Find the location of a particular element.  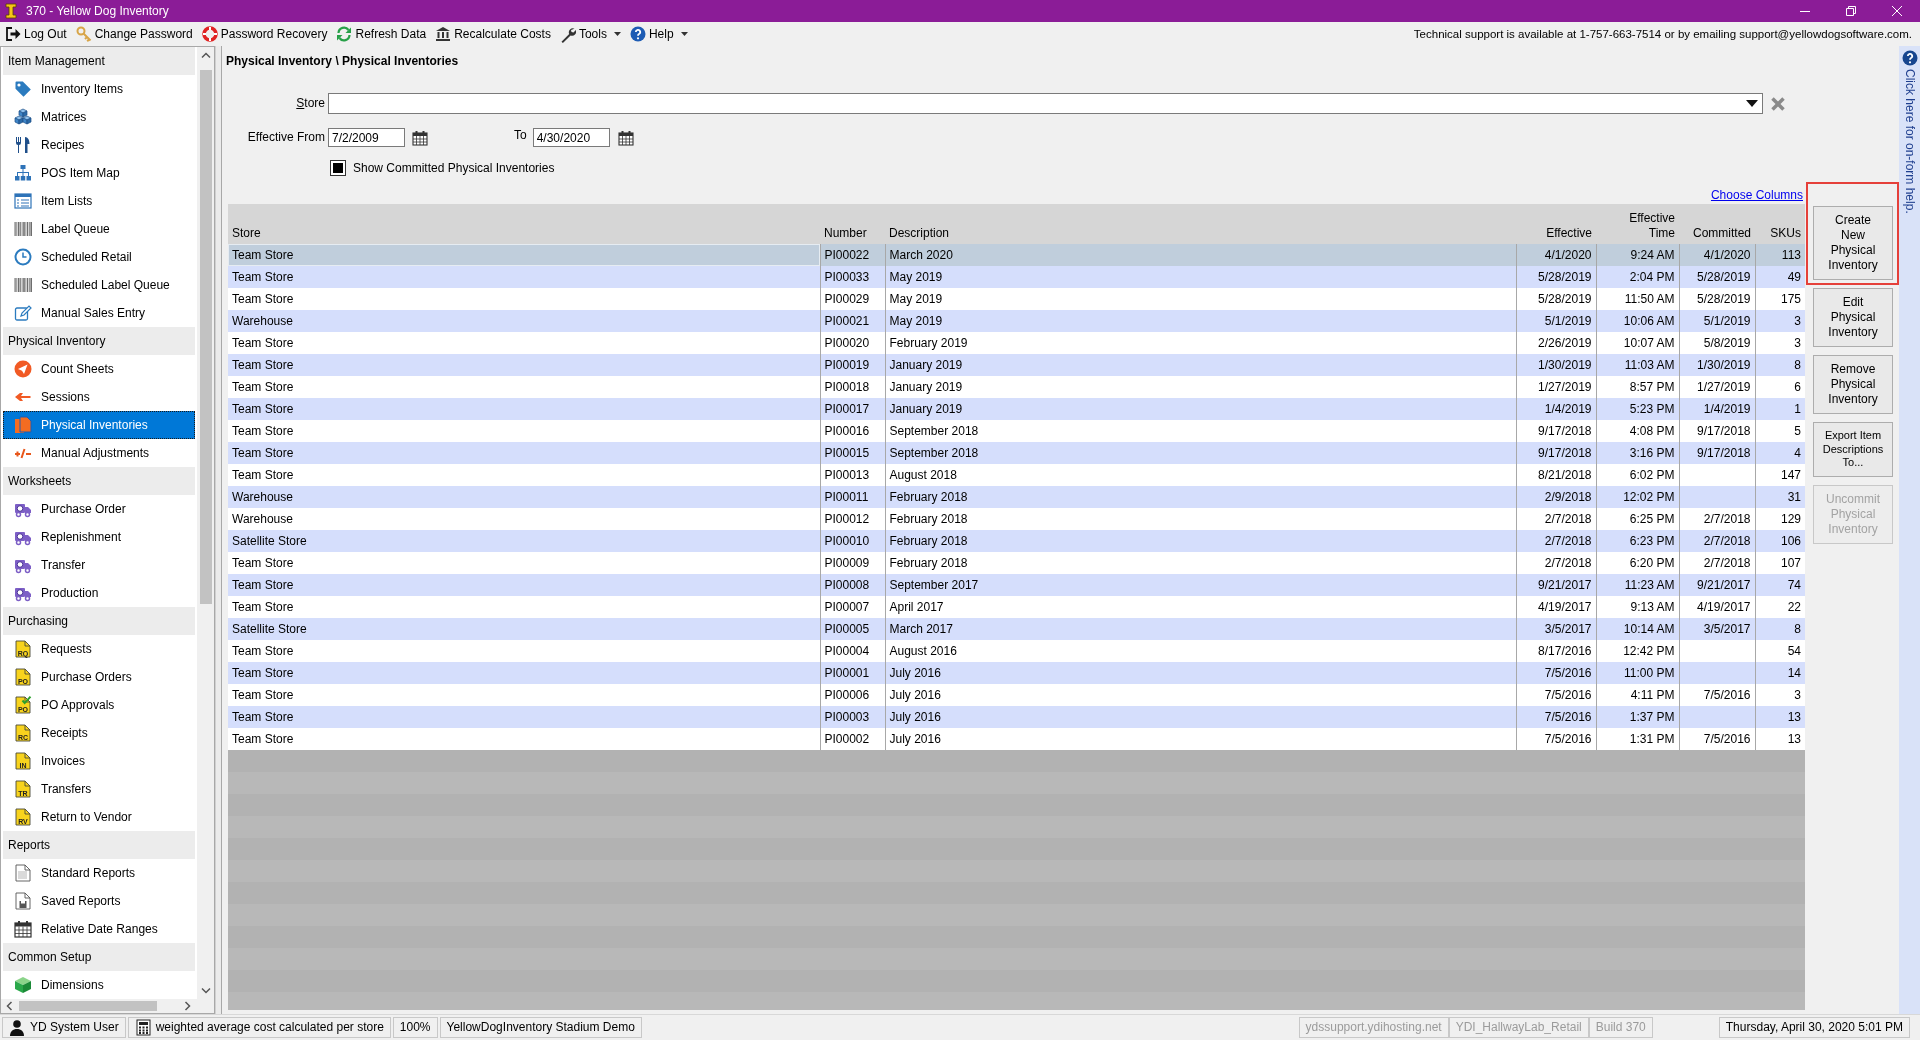

sidebar-item: Purchase Order is located at coordinates (99, 509).